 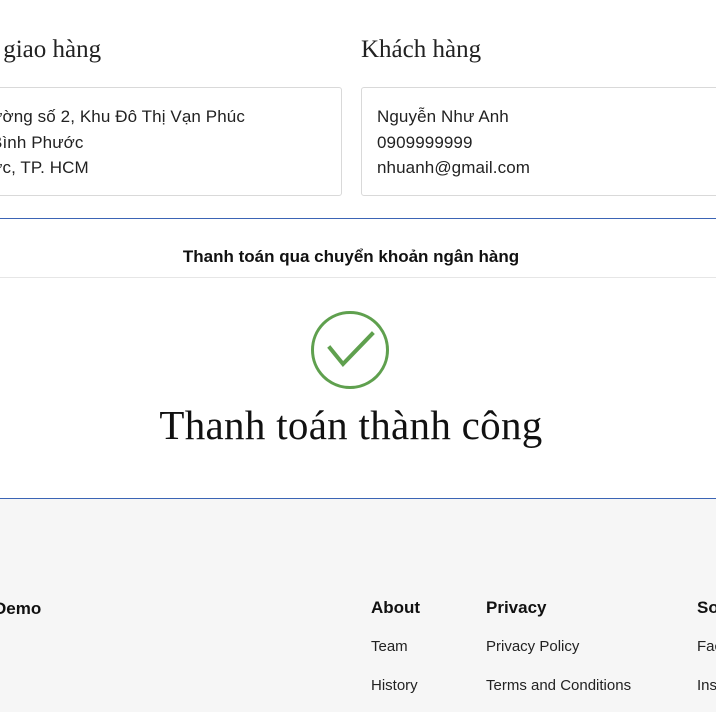 I want to click on divider, so click(x=358, y=277).